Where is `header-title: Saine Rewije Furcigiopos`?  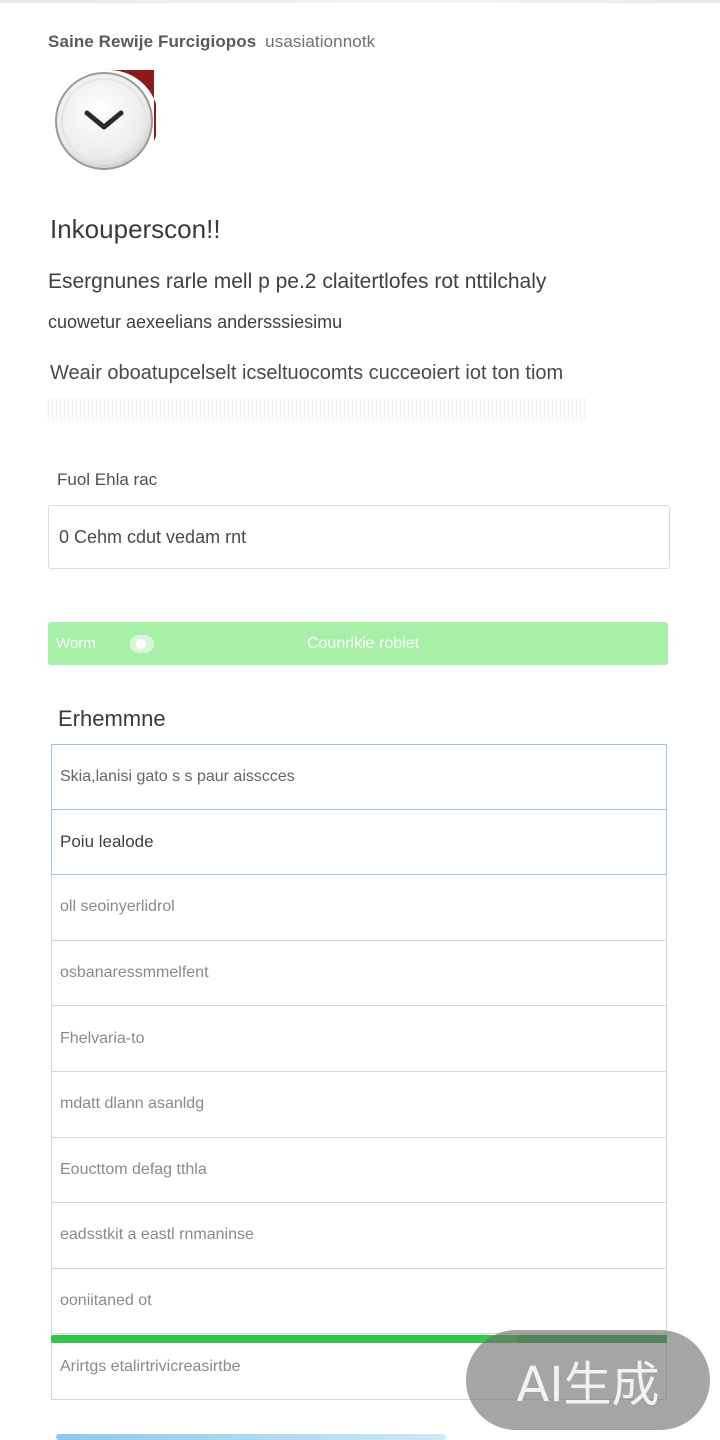
header-title: Saine Rewije Furcigiopos is located at coordinates (152, 41).